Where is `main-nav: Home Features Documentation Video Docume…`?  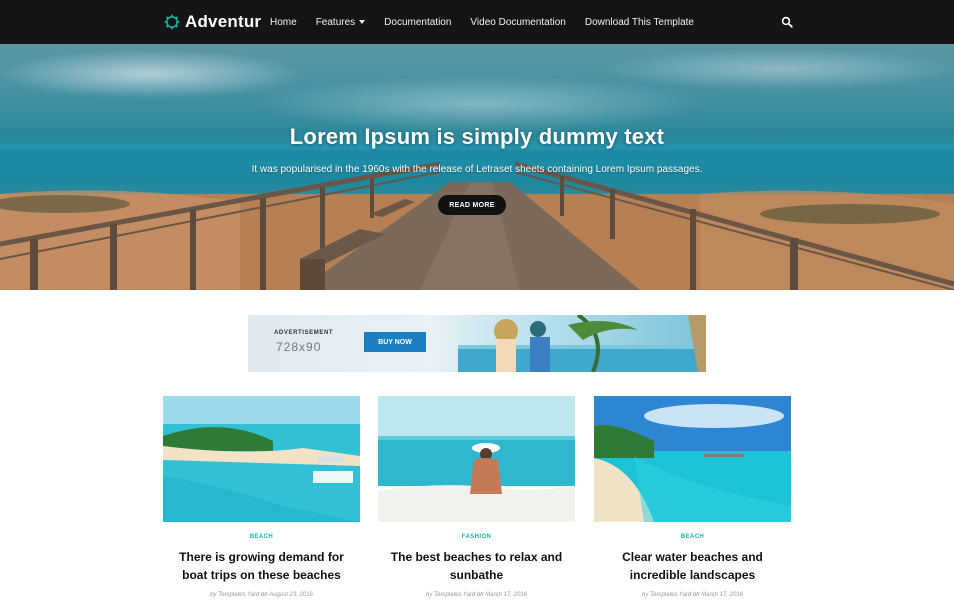 main-nav: Home Features Documentation Video Docume… is located at coordinates (491, 22).